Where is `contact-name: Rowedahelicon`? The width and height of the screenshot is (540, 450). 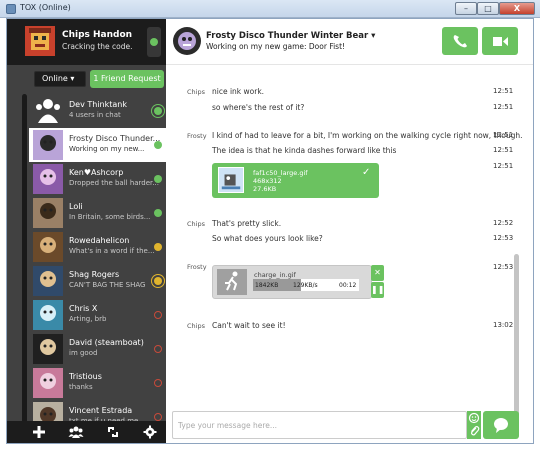 contact-name: Rowedahelicon is located at coordinates (99, 240).